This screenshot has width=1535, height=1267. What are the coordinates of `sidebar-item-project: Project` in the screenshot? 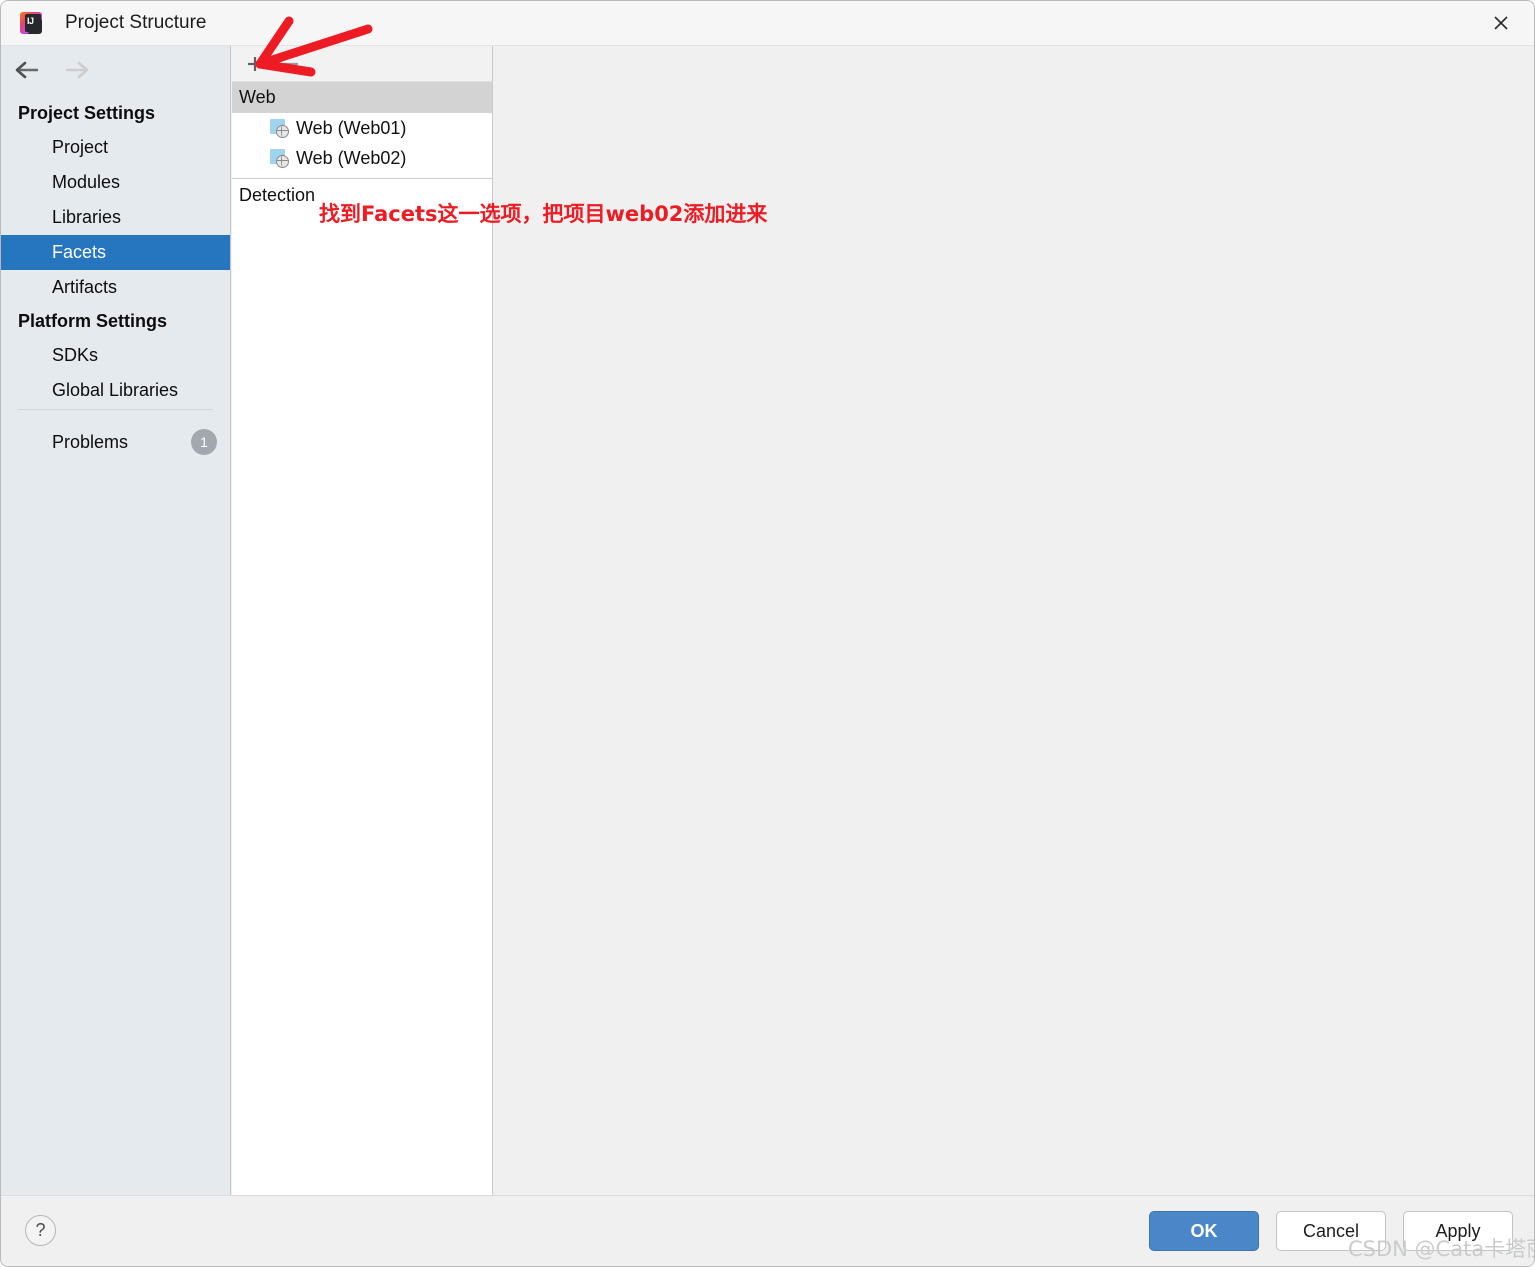 It's located at (115, 147).